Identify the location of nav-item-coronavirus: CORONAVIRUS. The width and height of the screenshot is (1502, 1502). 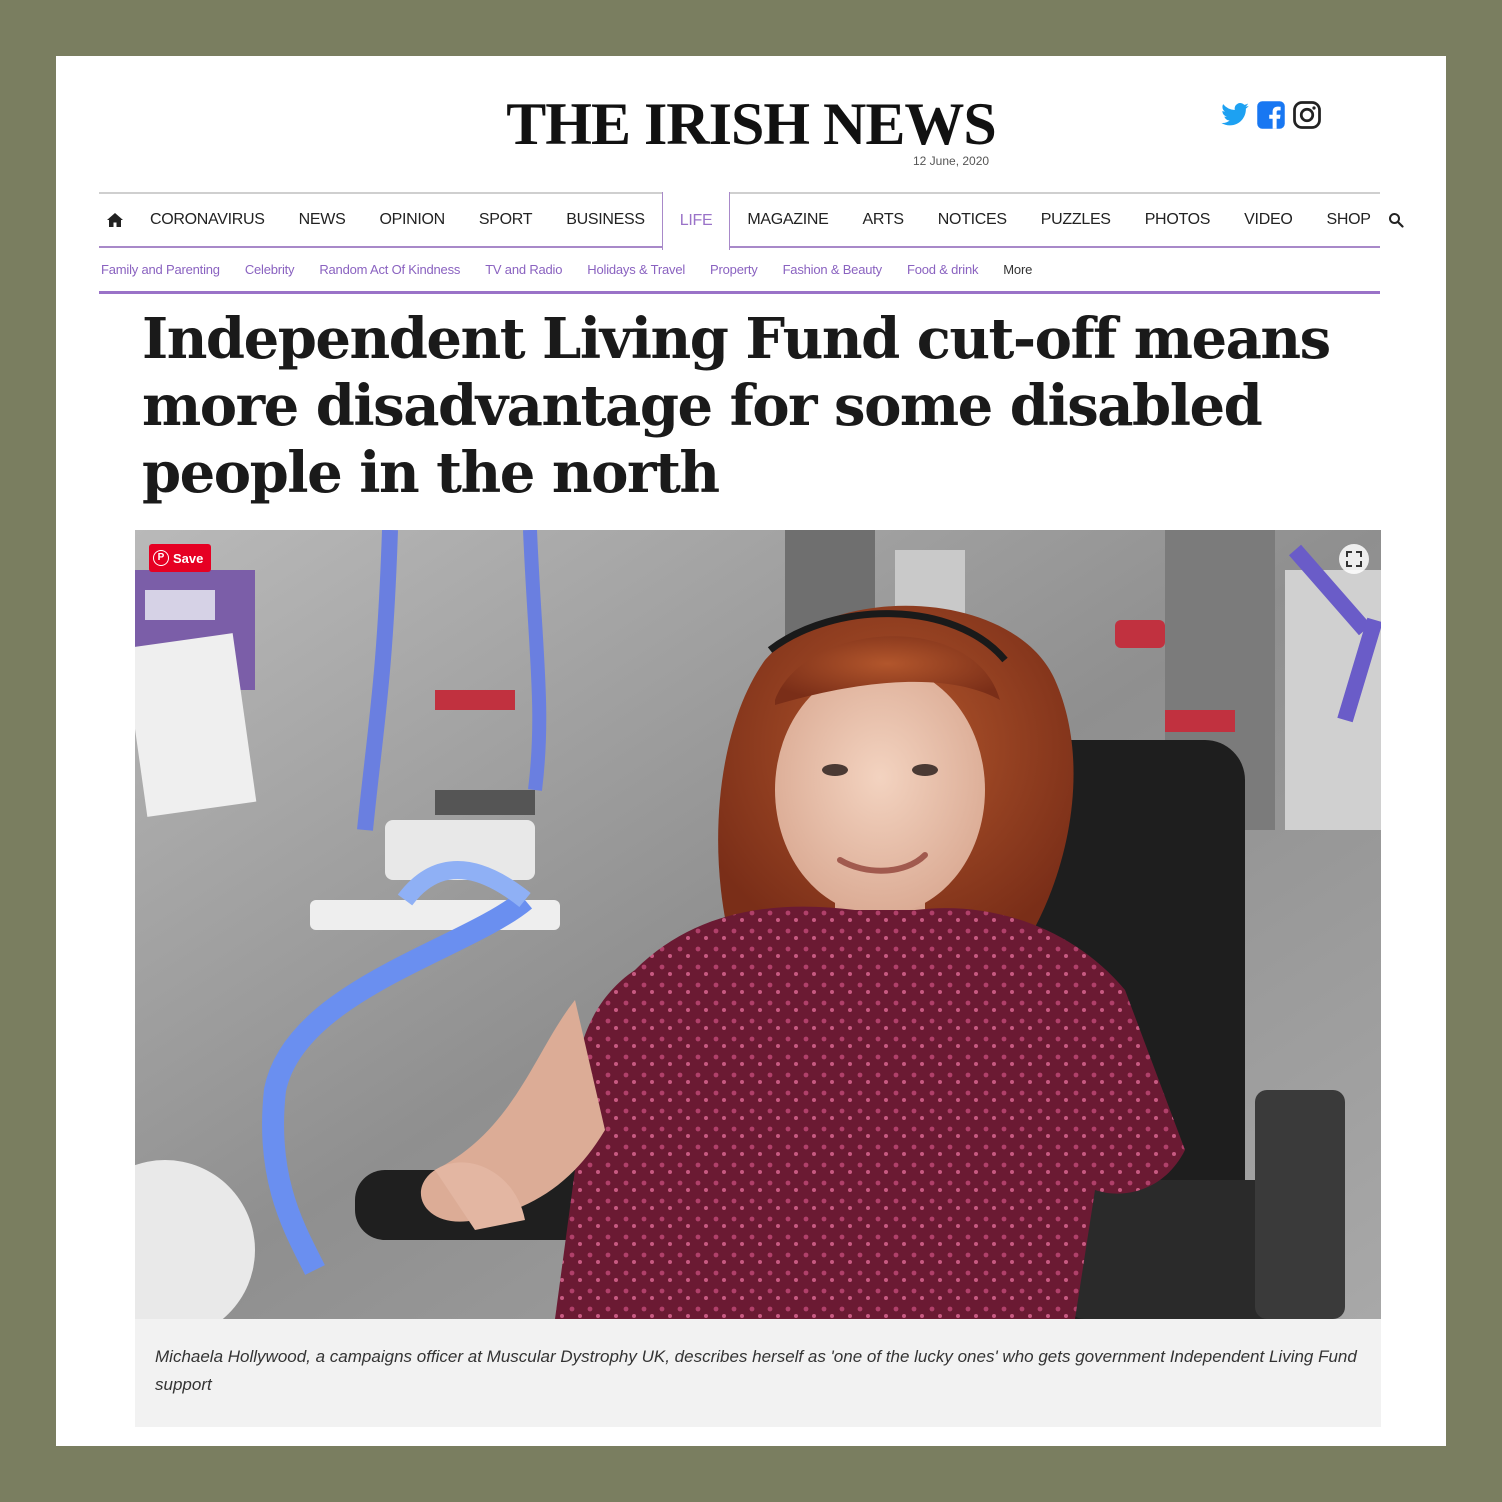
(207, 220).